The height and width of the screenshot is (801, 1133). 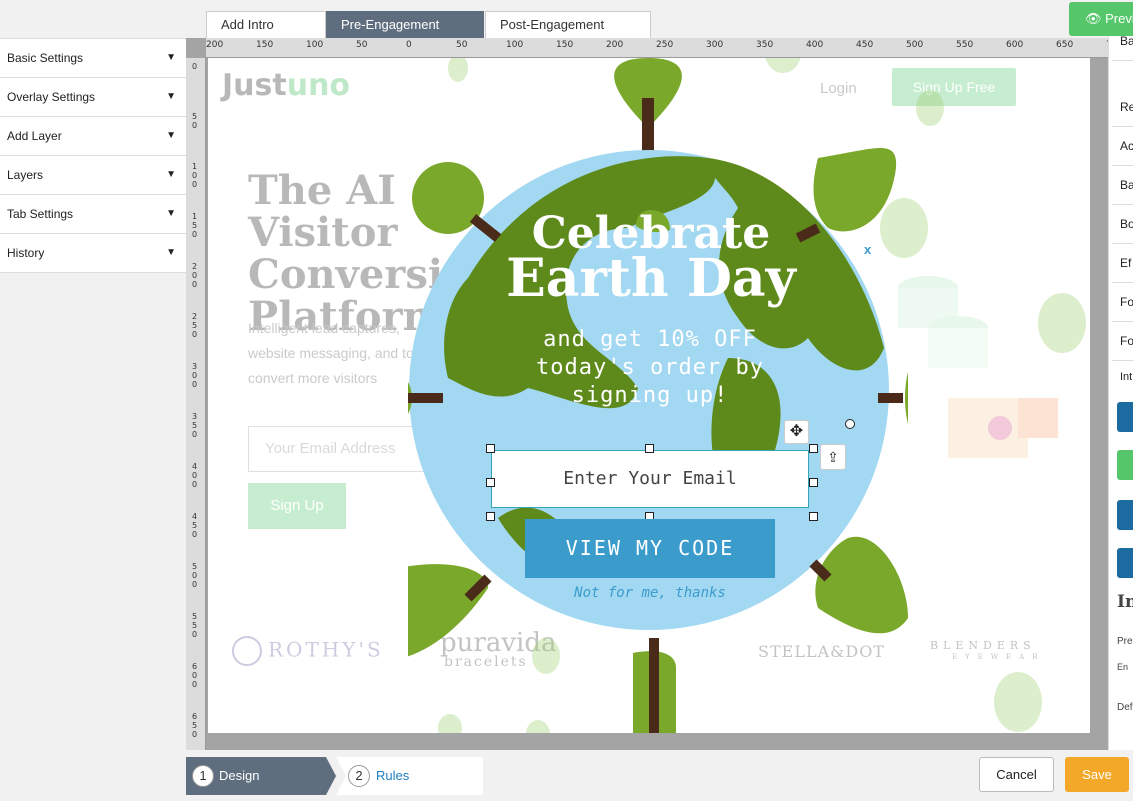 What do you see at coordinates (261, 776) in the screenshot?
I see `step-design: 1 Design` at bounding box center [261, 776].